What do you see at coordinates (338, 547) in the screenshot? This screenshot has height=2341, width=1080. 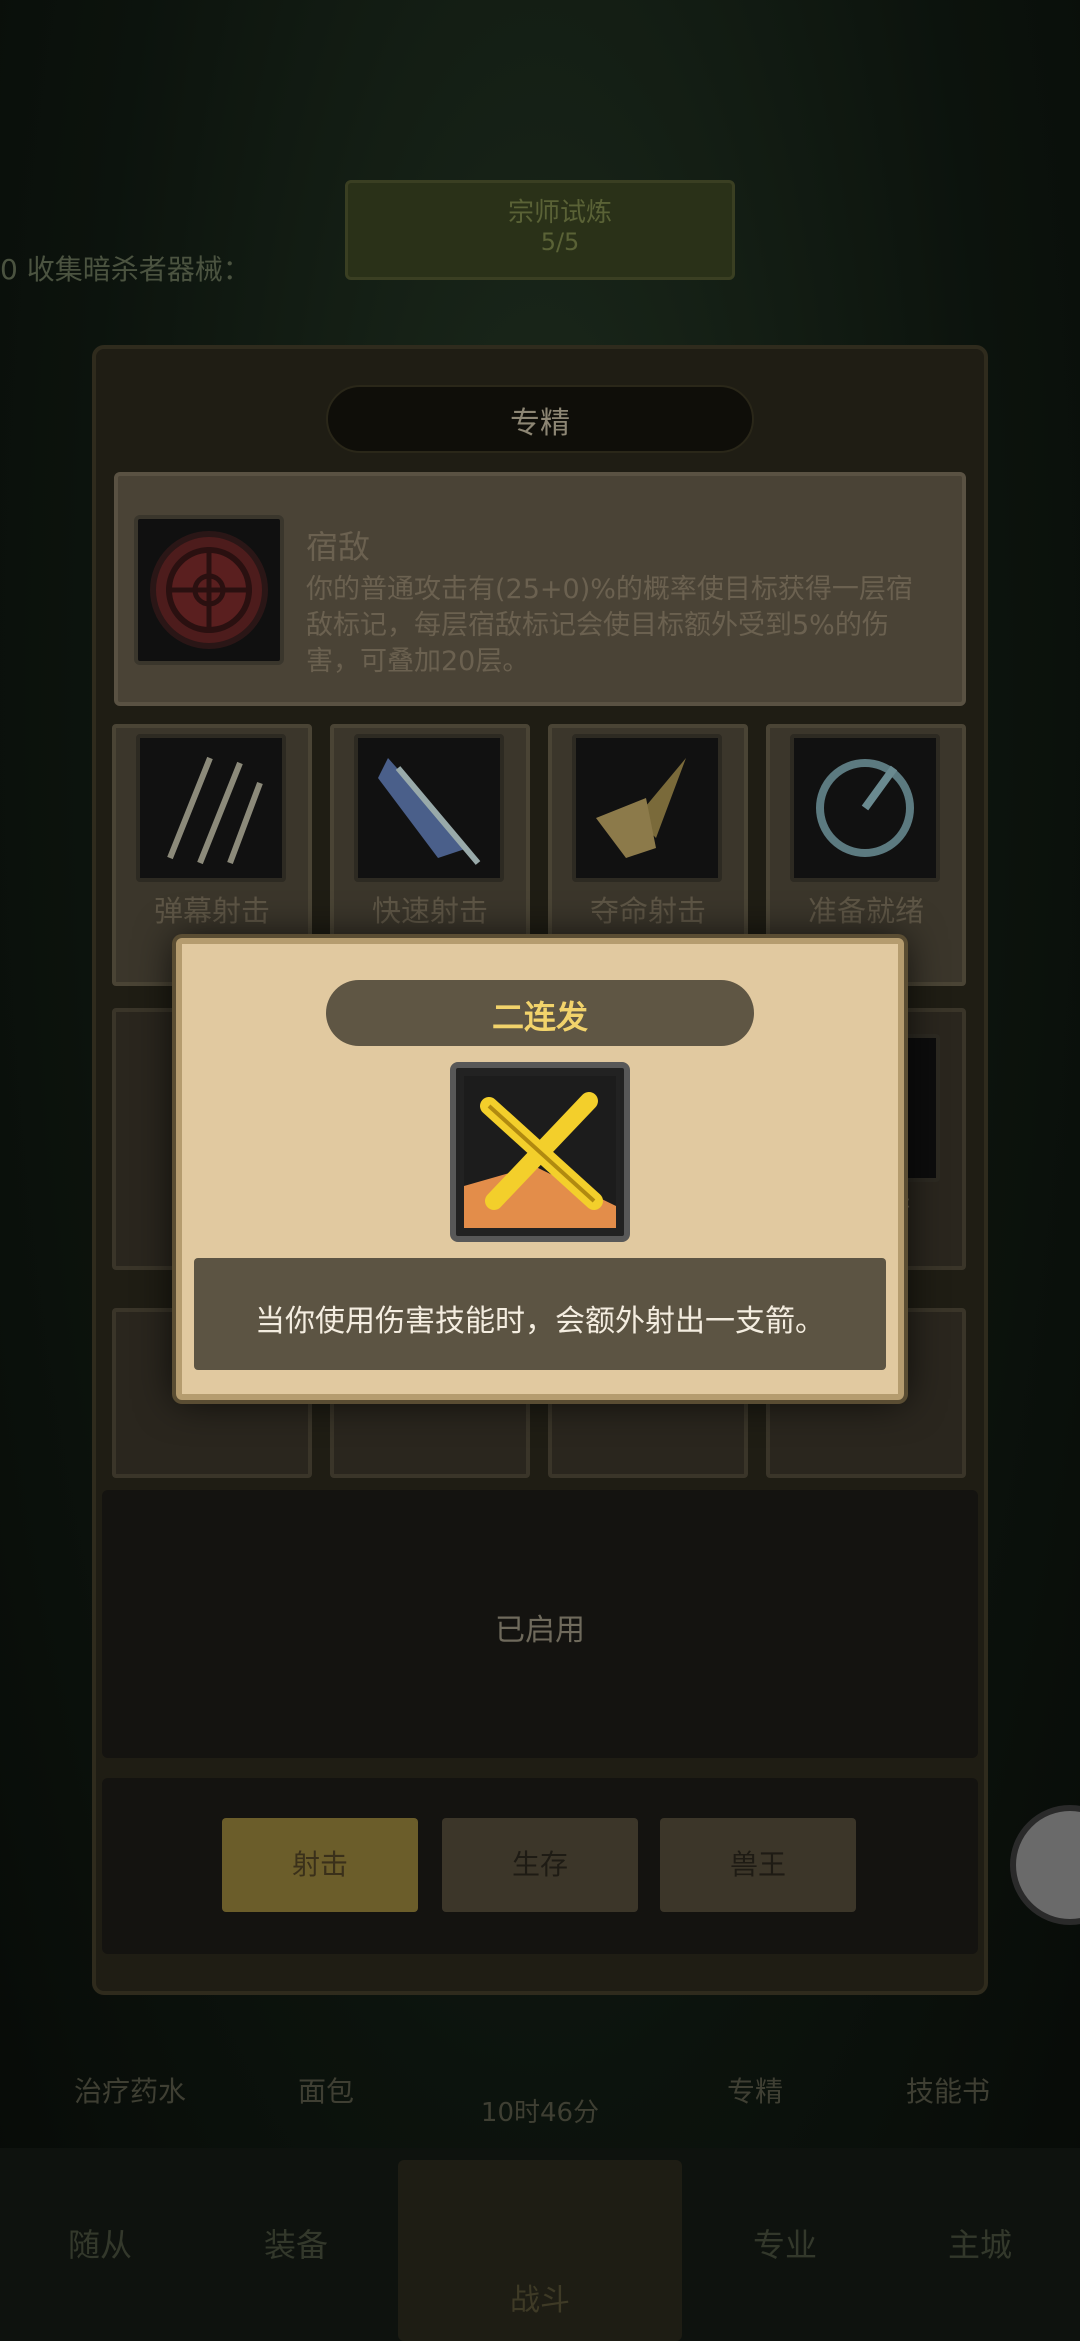 I see `talent-name: 宿敌` at bounding box center [338, 547].